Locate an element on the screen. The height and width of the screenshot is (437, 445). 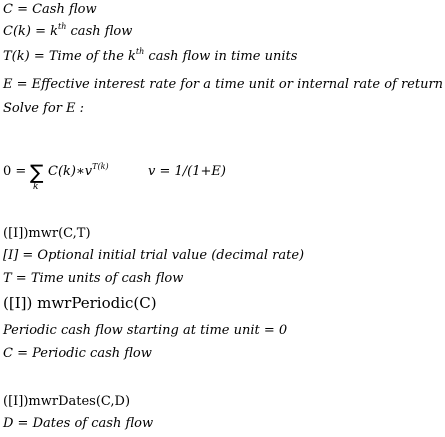
equation-v-def: v = 1/(1+E) is located at coordinates (187, 171).